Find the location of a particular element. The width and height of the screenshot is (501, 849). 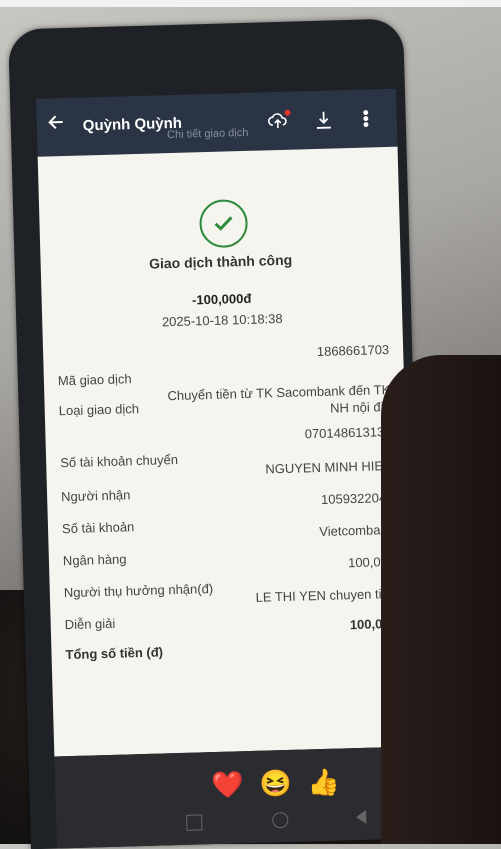

datetime-text: 2025-10-18 10:18:38 is located at coordinates (222, 320).